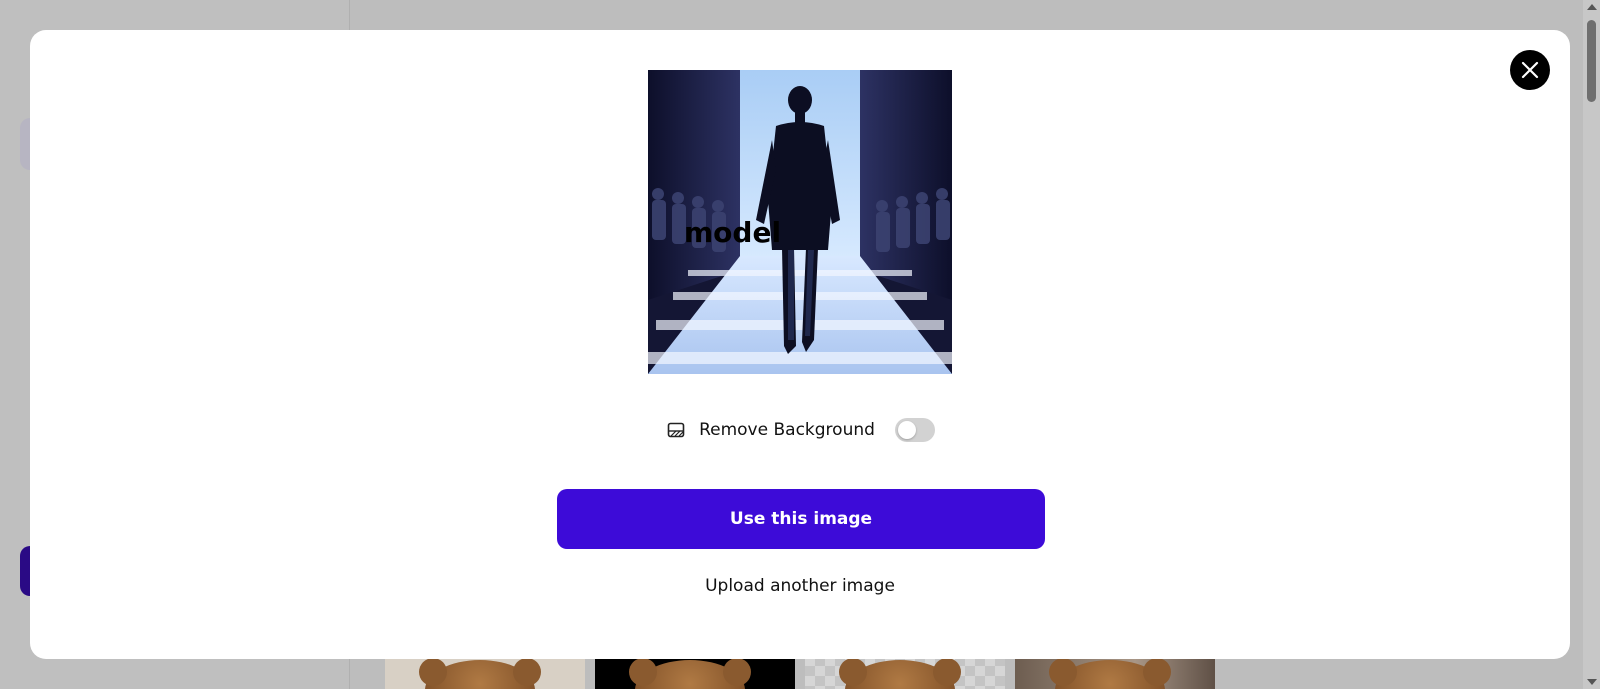 This screenshot has width=1600, height=689. I want to click on scrollbar-thumb, so click(1591, 61).